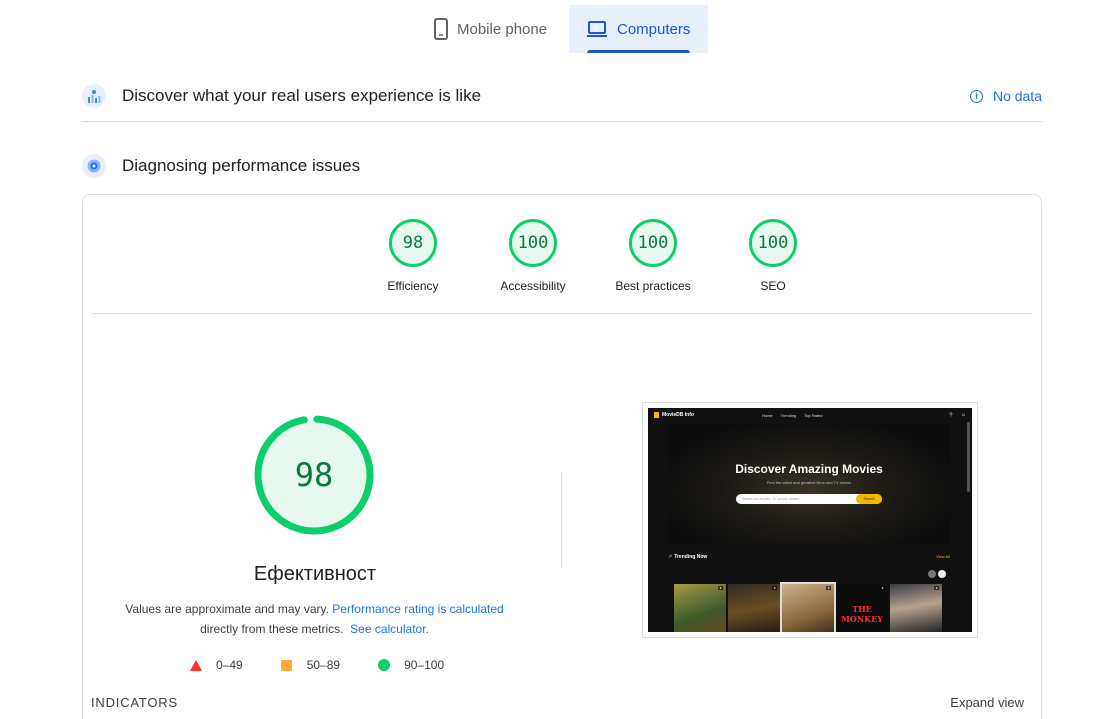 This screenshot has width=1114, height=719. Describe the element at coordinates (678, 415) in the screenshot. I see `thumb-site-name: MovieDB Info` at that location.